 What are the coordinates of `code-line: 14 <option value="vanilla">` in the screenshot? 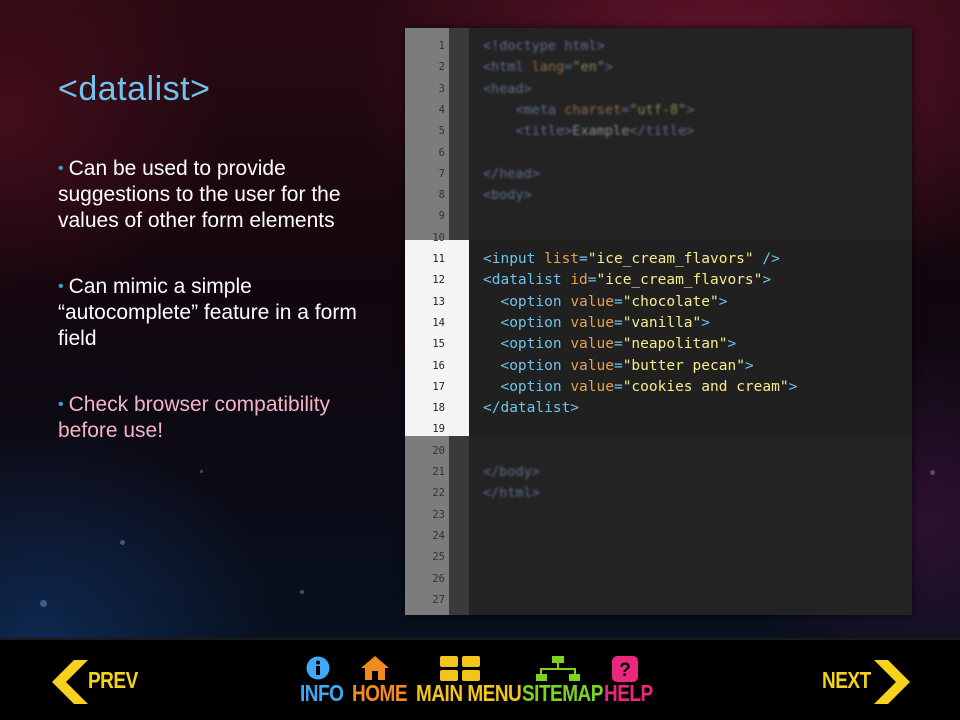 It's located at (571, 322).